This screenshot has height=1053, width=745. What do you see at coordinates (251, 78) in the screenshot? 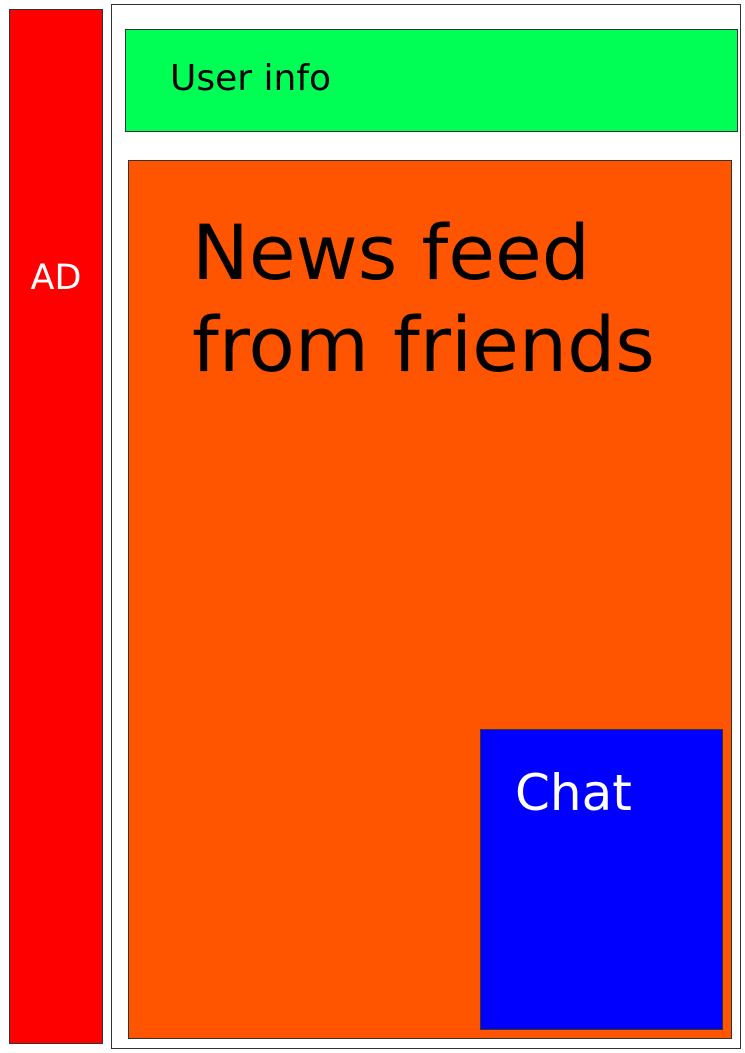
I see `user-info-label: User info` at bounding box center [251, 78].